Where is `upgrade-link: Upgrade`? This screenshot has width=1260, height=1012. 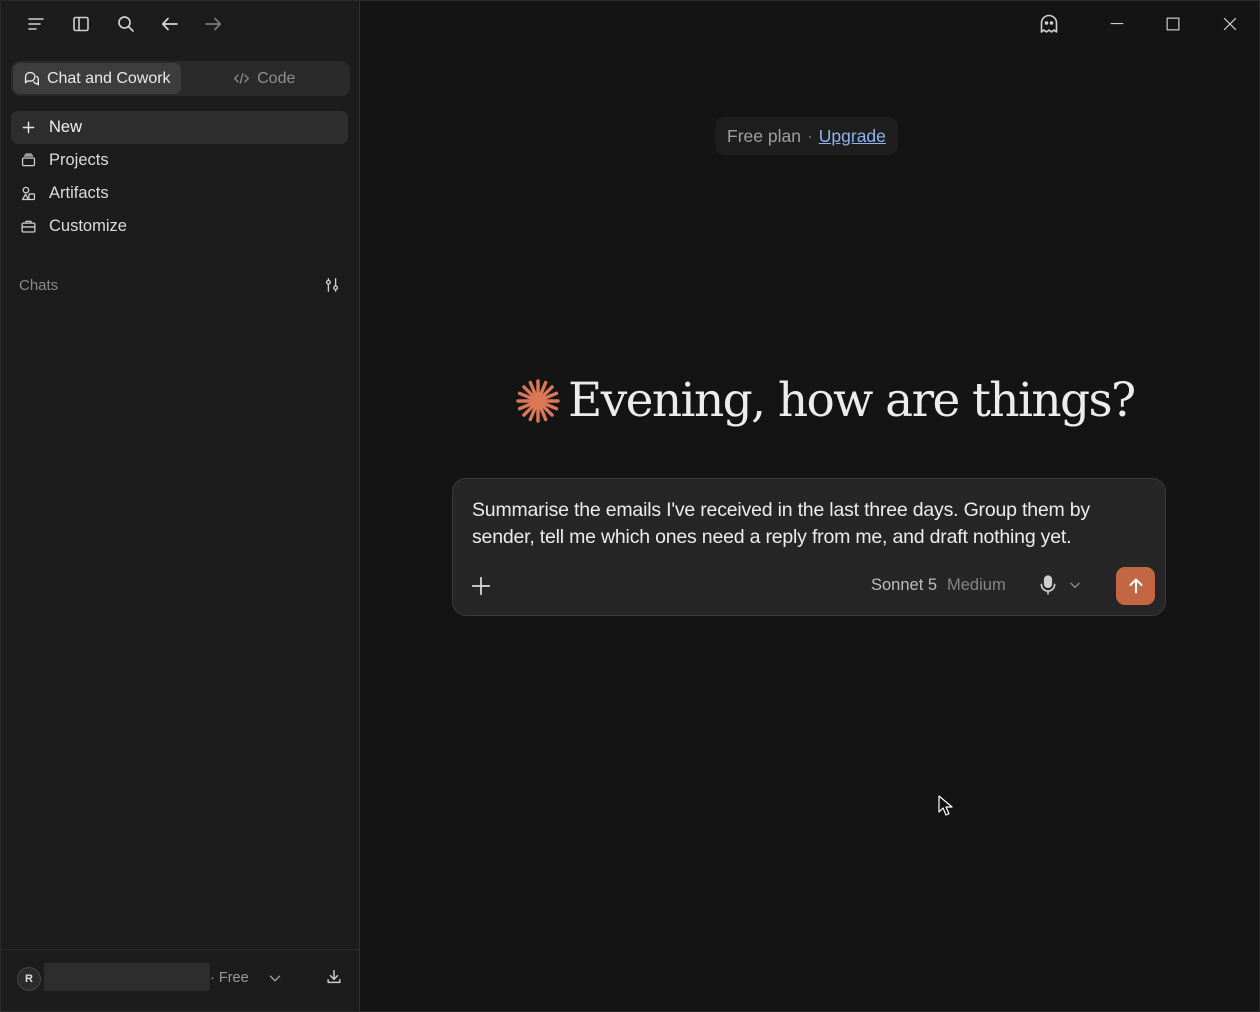 upgrade-link: Upgrade is located at coordinates (852, 136).